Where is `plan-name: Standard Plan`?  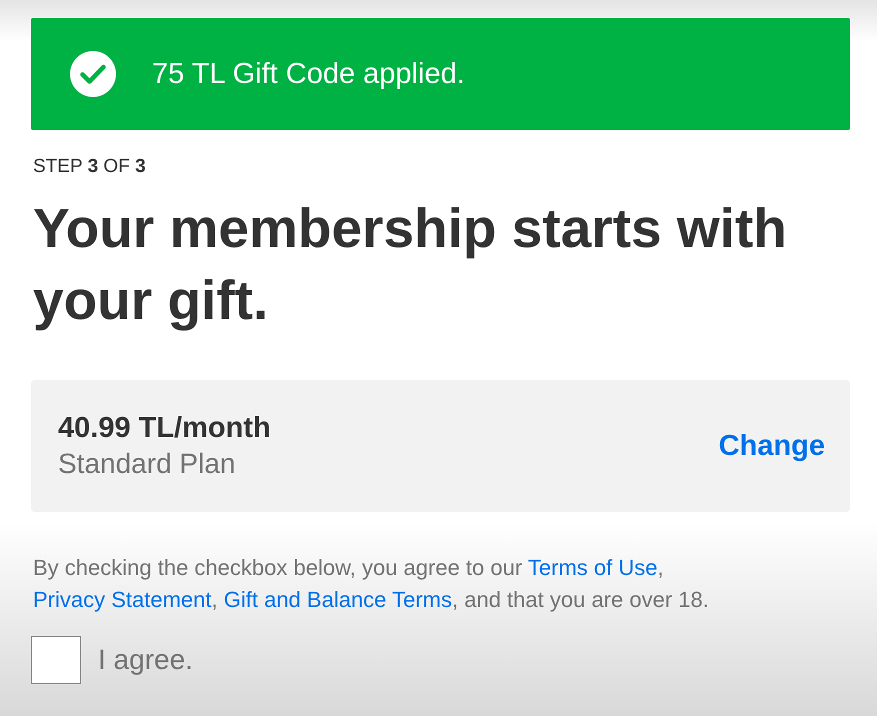 plan-name: Standard Plan is located at coordinates (147, 464).